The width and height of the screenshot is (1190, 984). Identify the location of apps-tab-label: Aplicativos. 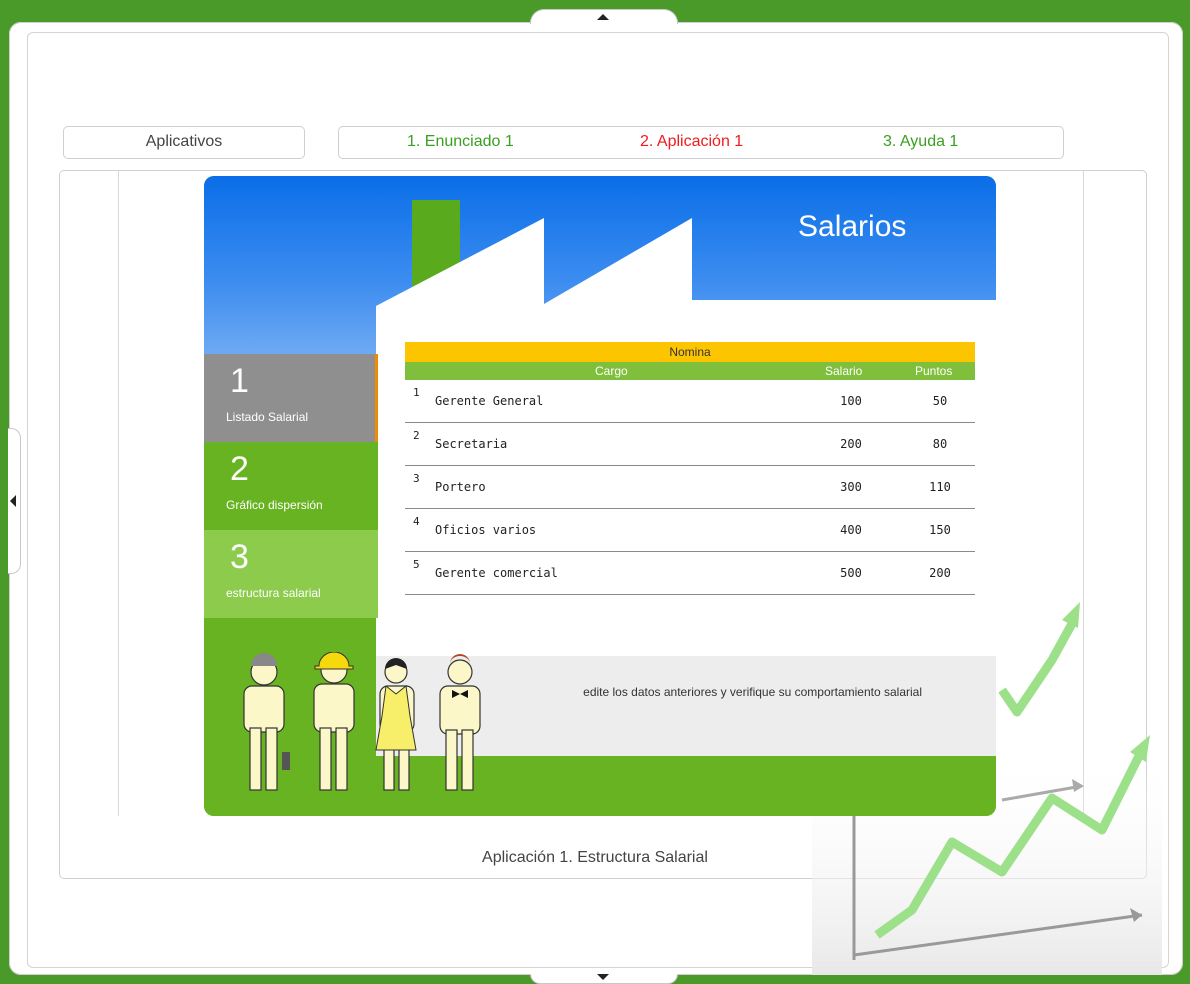
(184, 141).